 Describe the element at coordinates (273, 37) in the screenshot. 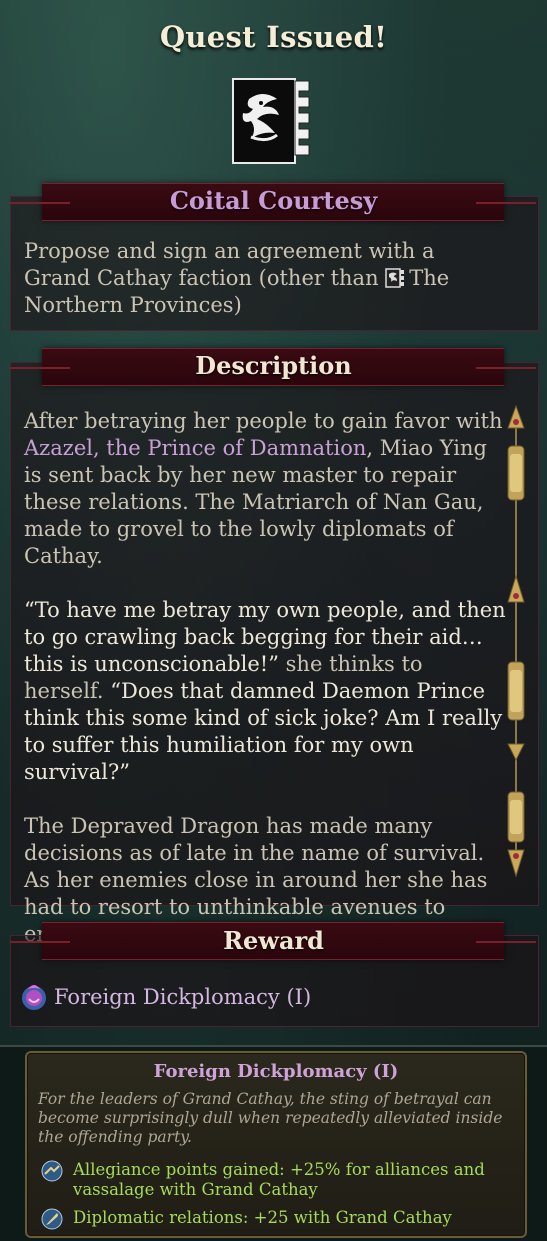

I see `page-title: Quest Issued!` at that location.